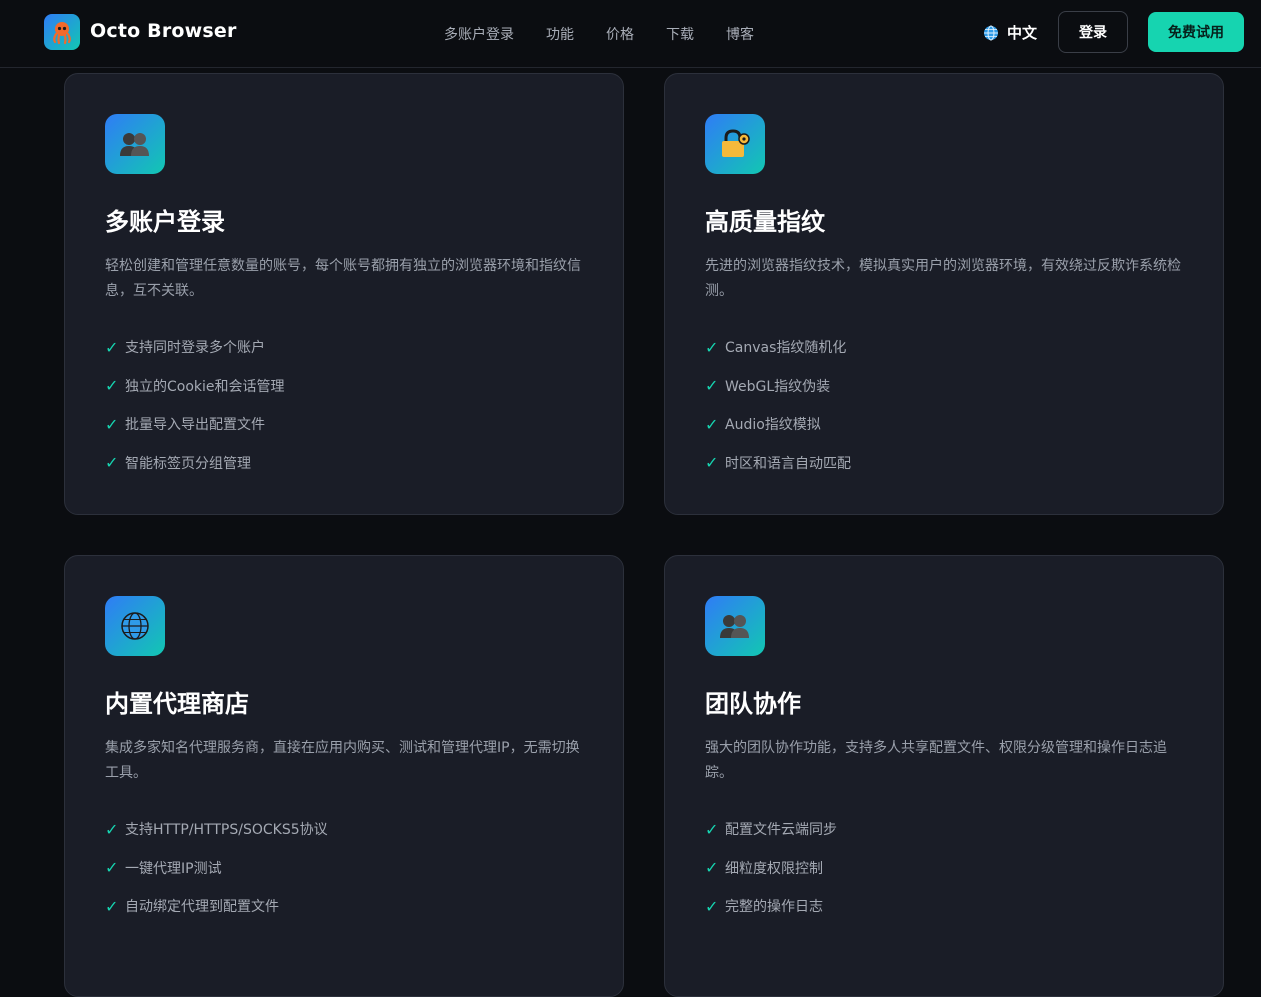 This screenshot has width=1261, height=997. Describe the element at coordinates (185, 424) in the screenshot. I see `list-item: ✓ 批量导入导出配置文件` at that location.